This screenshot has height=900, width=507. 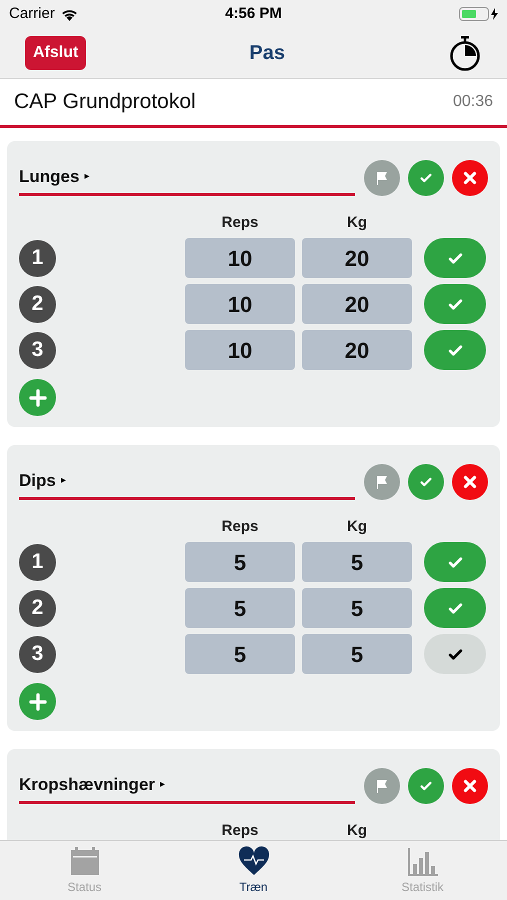 What do you see at coordinates (472, 102) in the screenshot?
I see `elapsed-time: 00:36` at bounding box center [472, 102].